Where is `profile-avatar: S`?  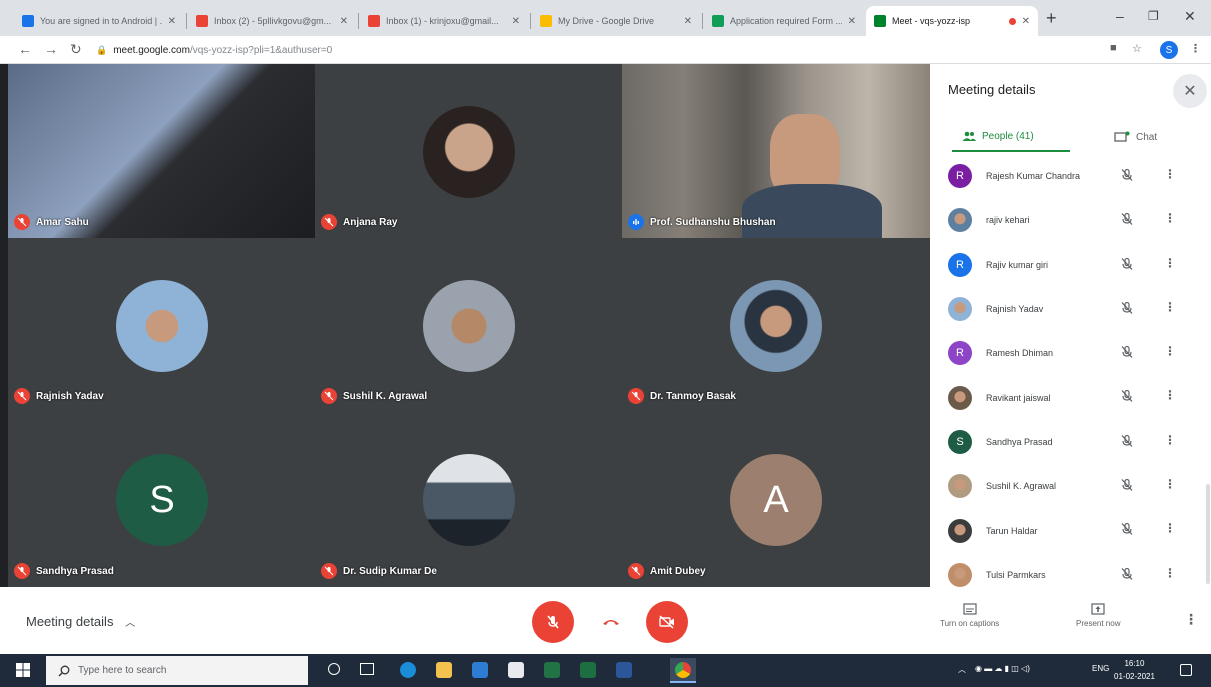 profile-avatar: S is located at coordinates (1169, 50).